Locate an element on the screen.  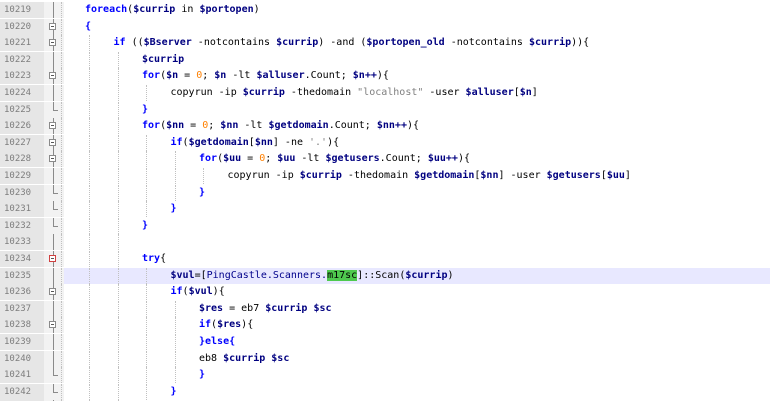
code-token: $portopen is located at coordinates (226, 9).